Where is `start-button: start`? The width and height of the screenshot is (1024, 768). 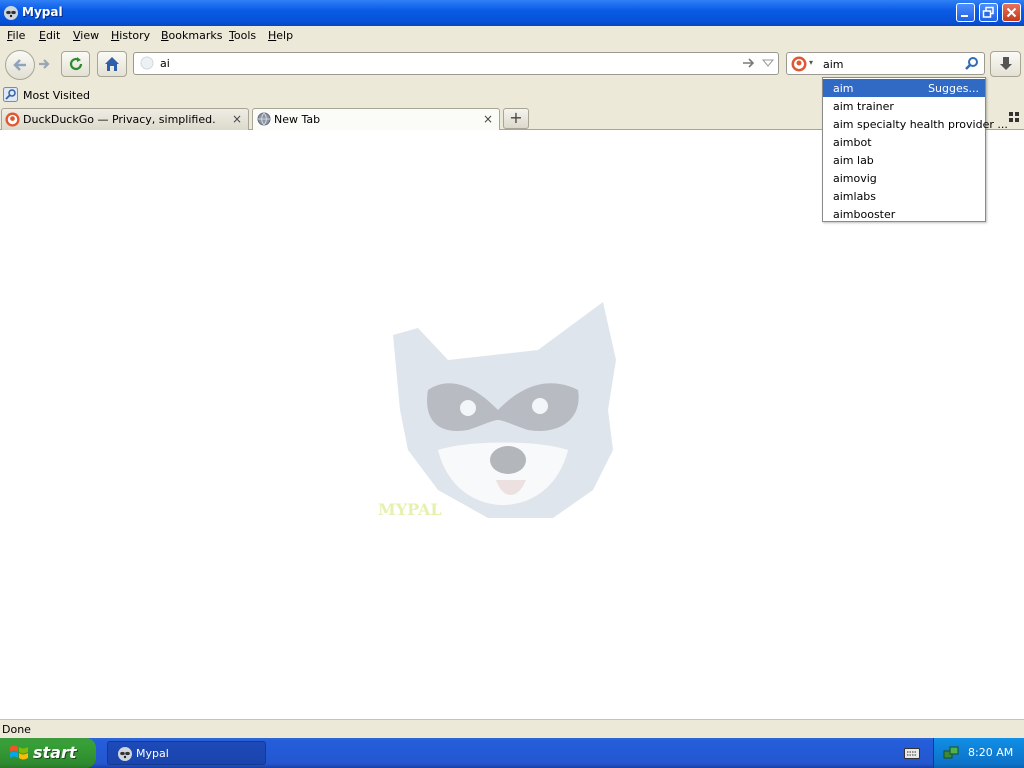 start-button: start is located at coordinates (48, 753).